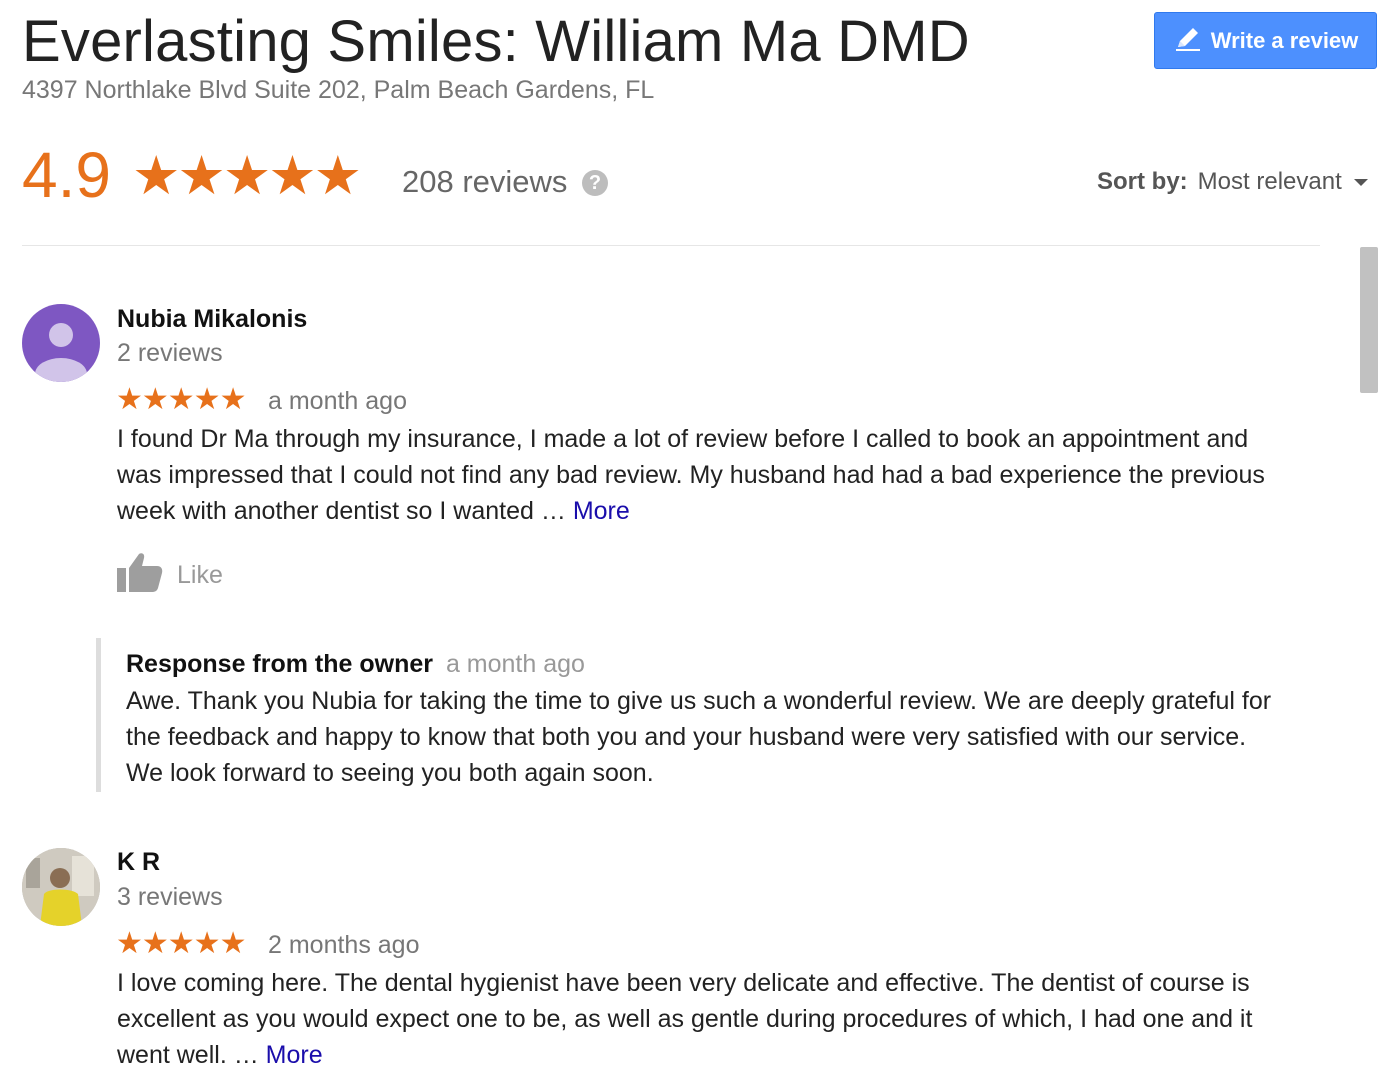 The image size is (1392, 1092). I want to click on like-button: Like, so click(170, 575).